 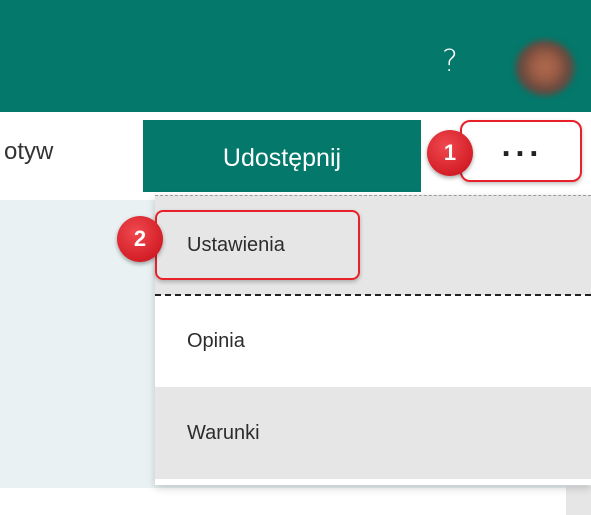 I want to click on focus-border-bottom, so click(x=373, y=295).